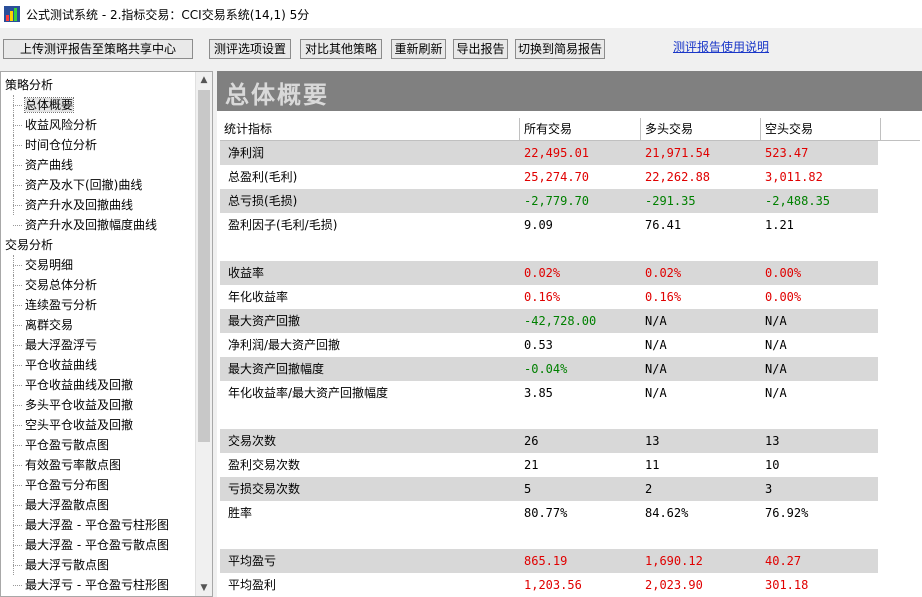 The image size is (922, 597). I want to click on section-header: 总体概要, so click(569, 91).